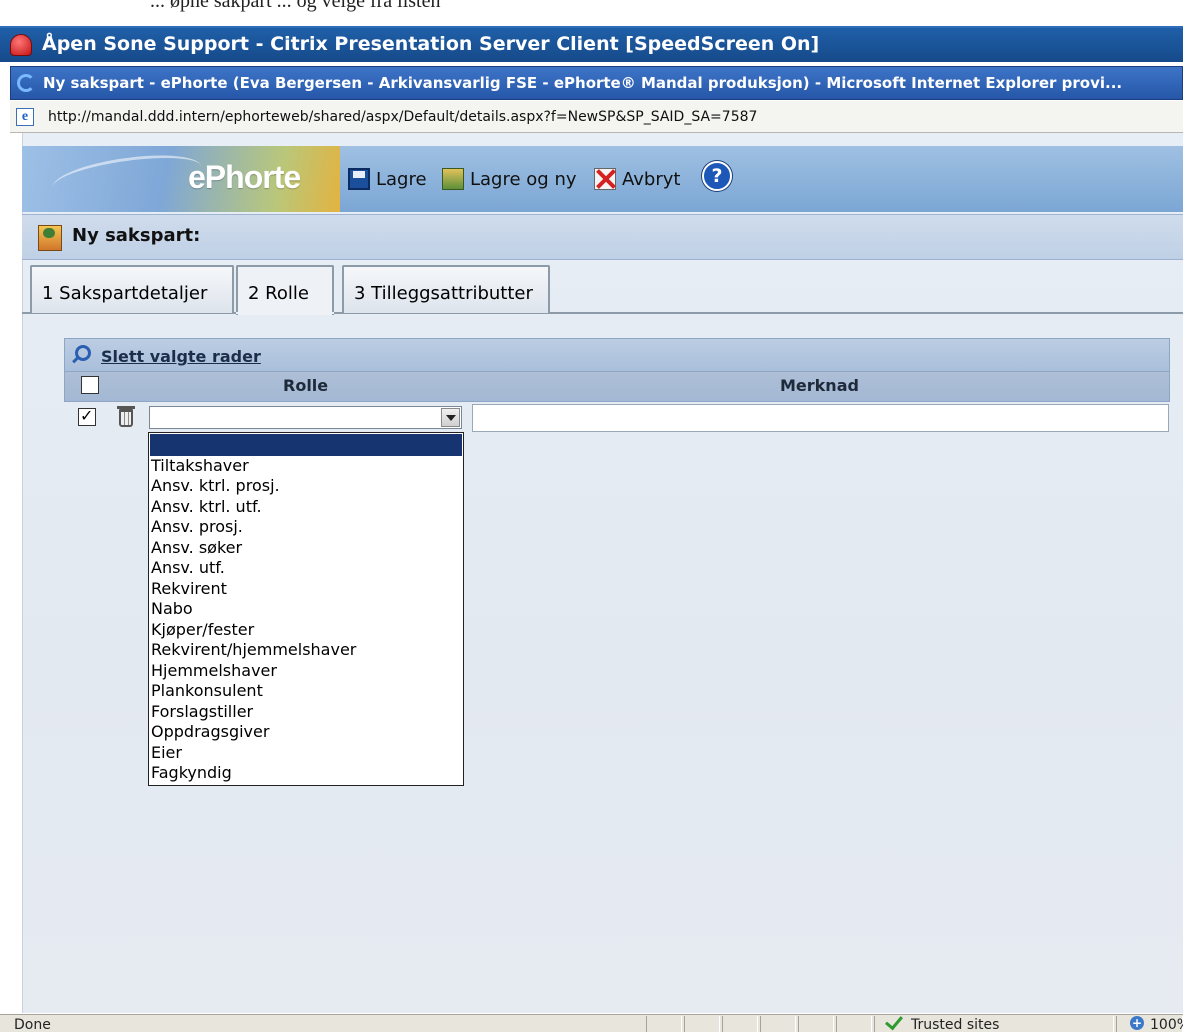  What do you see at coordinates (172, 609) in the screenshot?
I see `dropdown-option: Nabo` at bounding box center [172, 609].